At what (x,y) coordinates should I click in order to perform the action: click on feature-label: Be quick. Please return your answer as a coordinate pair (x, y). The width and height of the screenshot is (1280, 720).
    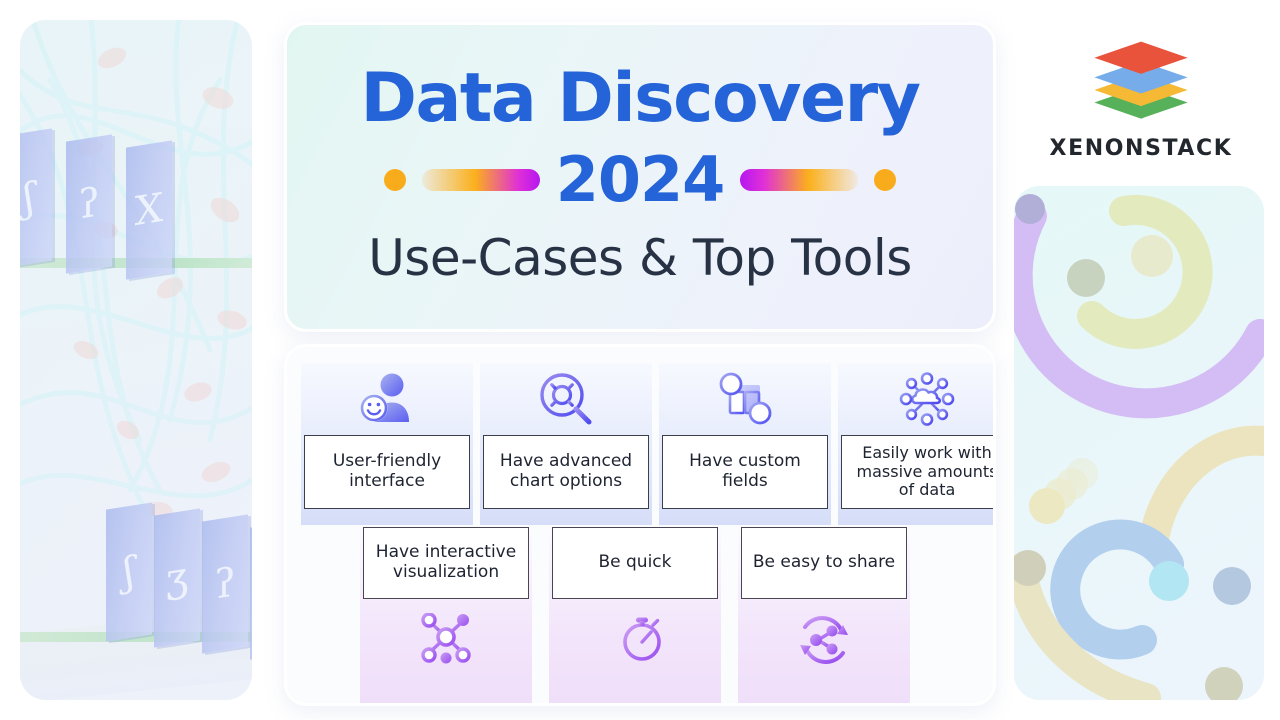
    Looking at the image, I should click on (635, 563).